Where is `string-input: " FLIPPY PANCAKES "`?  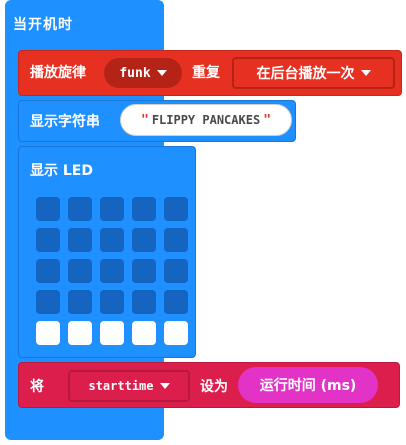
string-input: " FLIPPY PANCAKES " is located at coordinates (206, 120).